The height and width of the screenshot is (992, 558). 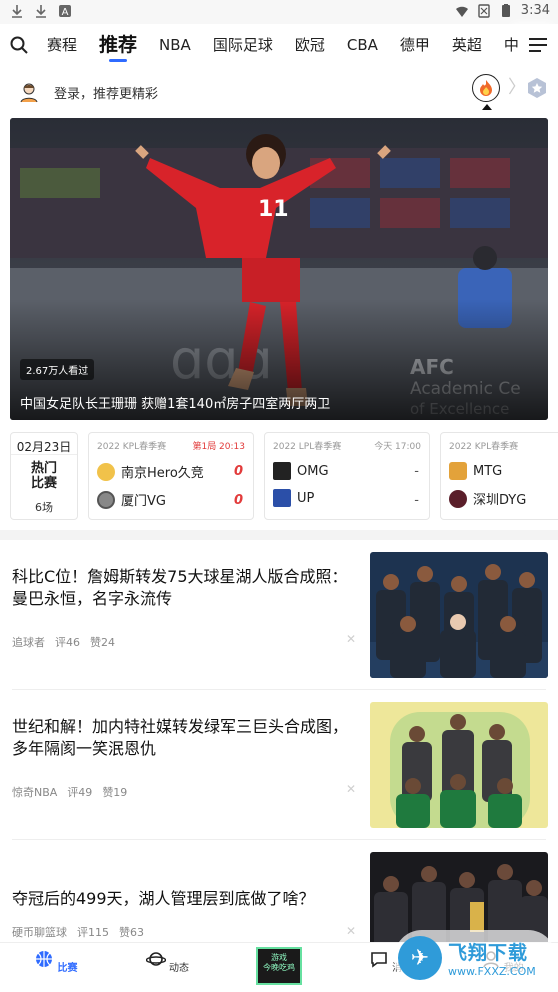 What do you see at coordinates (39, 932) in the screenshot?
I see `news-source: 硬币聊篮球` at bounding box center [39, 932].